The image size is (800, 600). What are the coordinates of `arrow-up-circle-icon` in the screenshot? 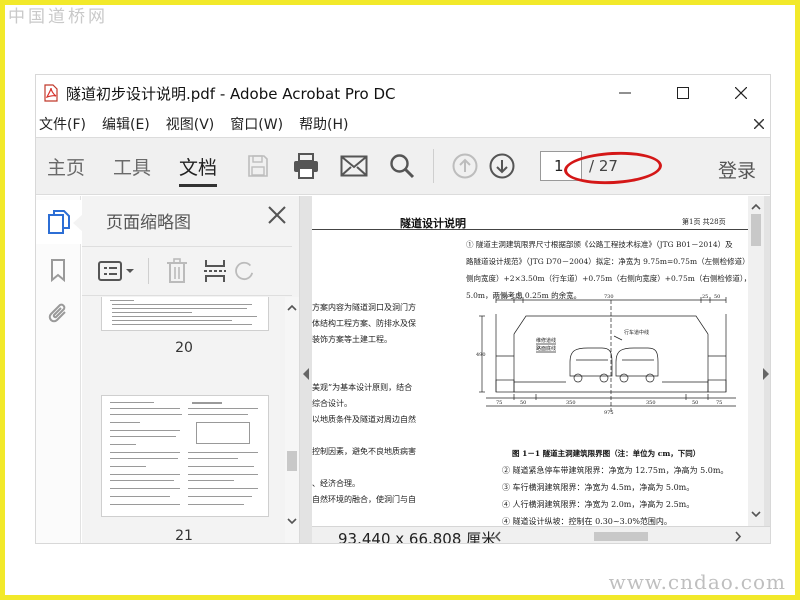 It's located at (465, 166).